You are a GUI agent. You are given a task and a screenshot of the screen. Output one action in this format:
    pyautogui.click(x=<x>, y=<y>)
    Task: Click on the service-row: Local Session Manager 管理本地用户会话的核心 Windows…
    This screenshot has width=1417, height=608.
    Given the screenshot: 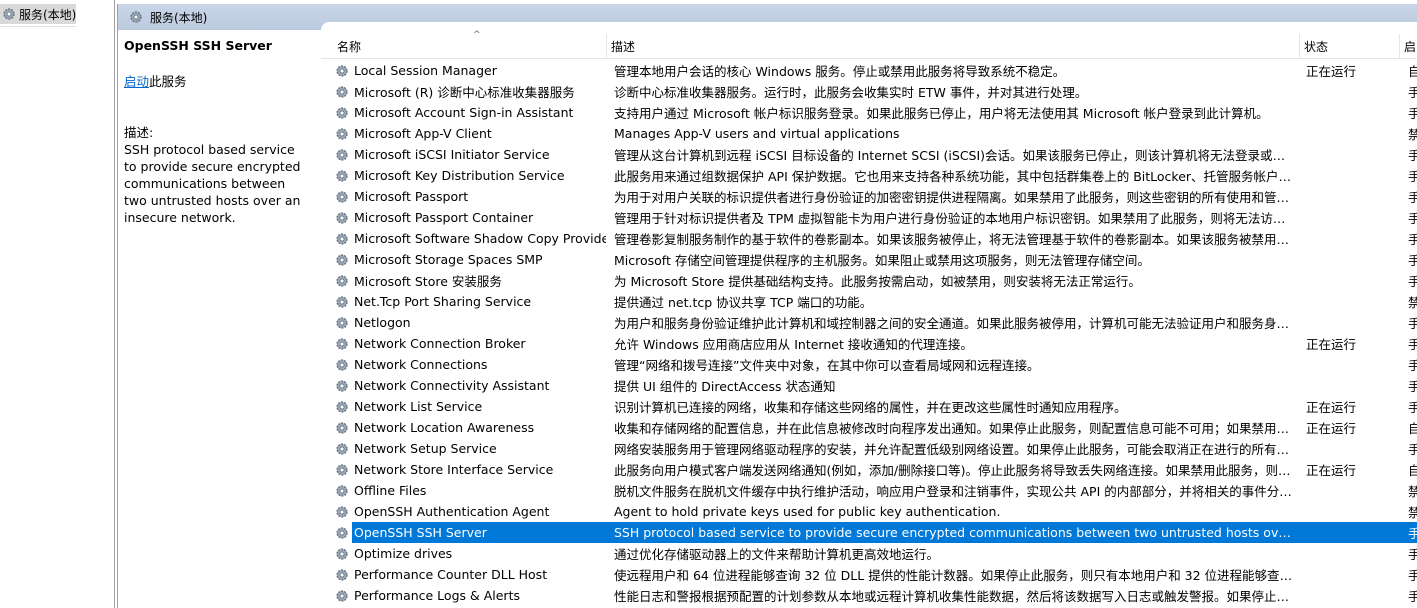 What is the action you would take?
    pyautogui.click(x=869, y=70)
    